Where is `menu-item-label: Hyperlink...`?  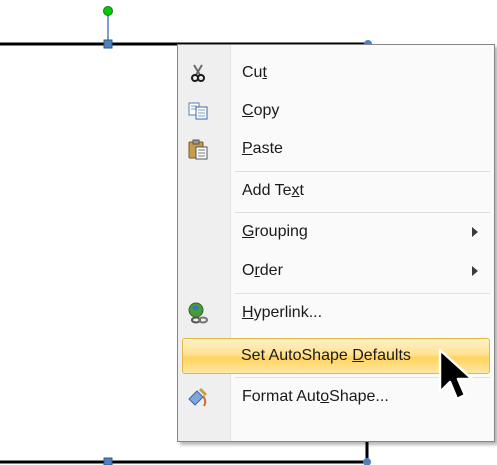
menu-item-label: Hyperlink... is located at coordinates (282, 312).